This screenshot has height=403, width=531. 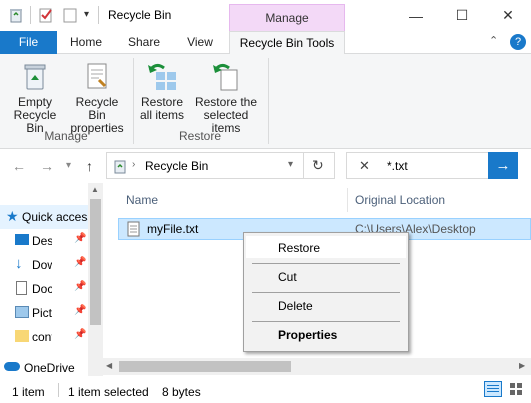 I want to click on nav-scroll-thumb, so click(x=95, y=262).